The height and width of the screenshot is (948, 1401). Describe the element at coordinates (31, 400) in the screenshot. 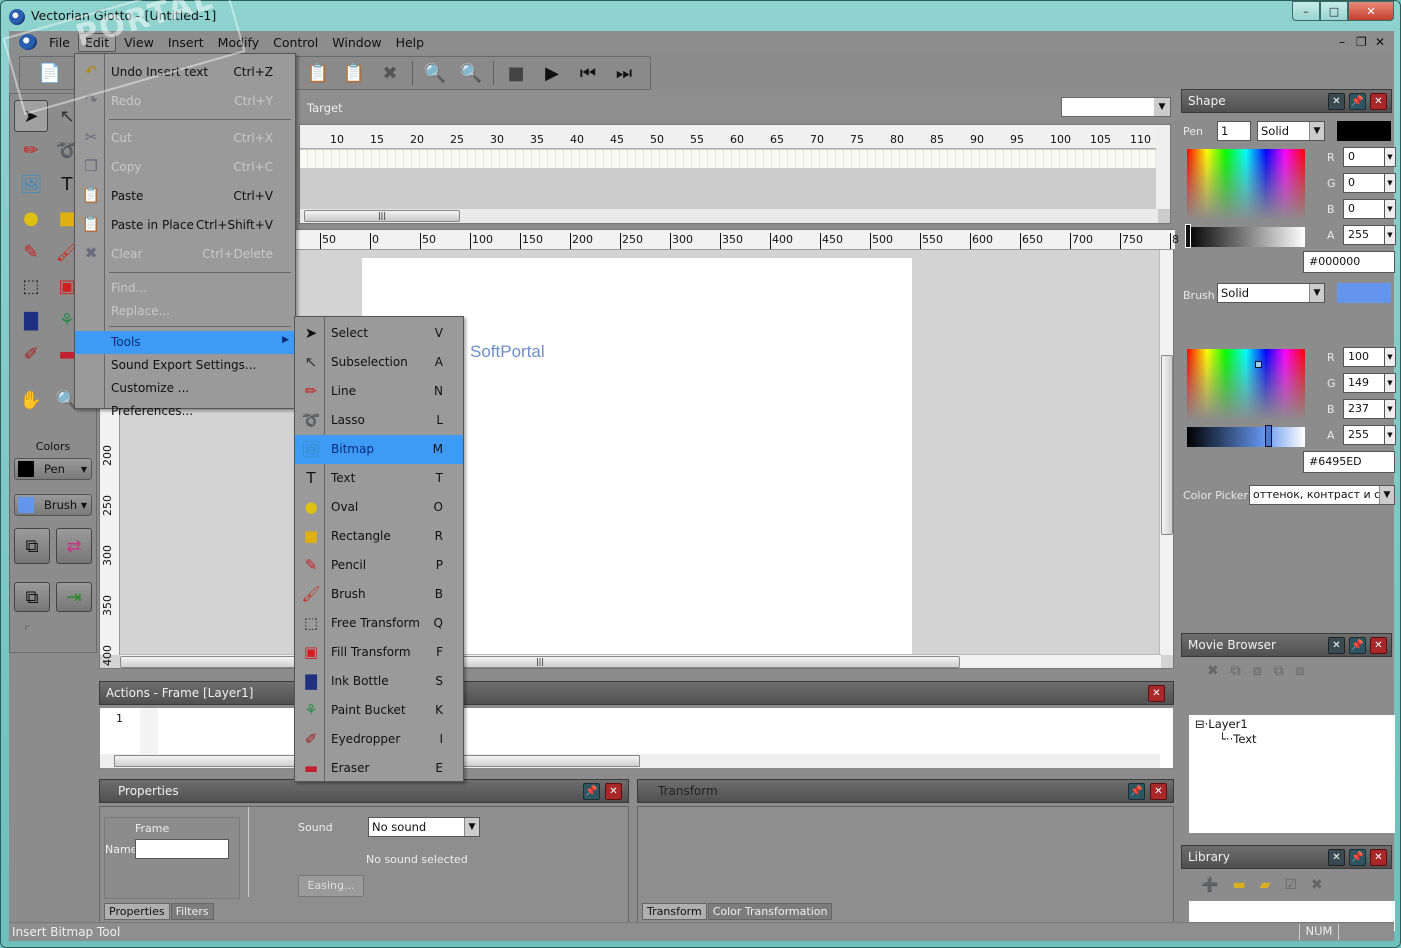

I see `hand-tool-icon: ✋` at that location.